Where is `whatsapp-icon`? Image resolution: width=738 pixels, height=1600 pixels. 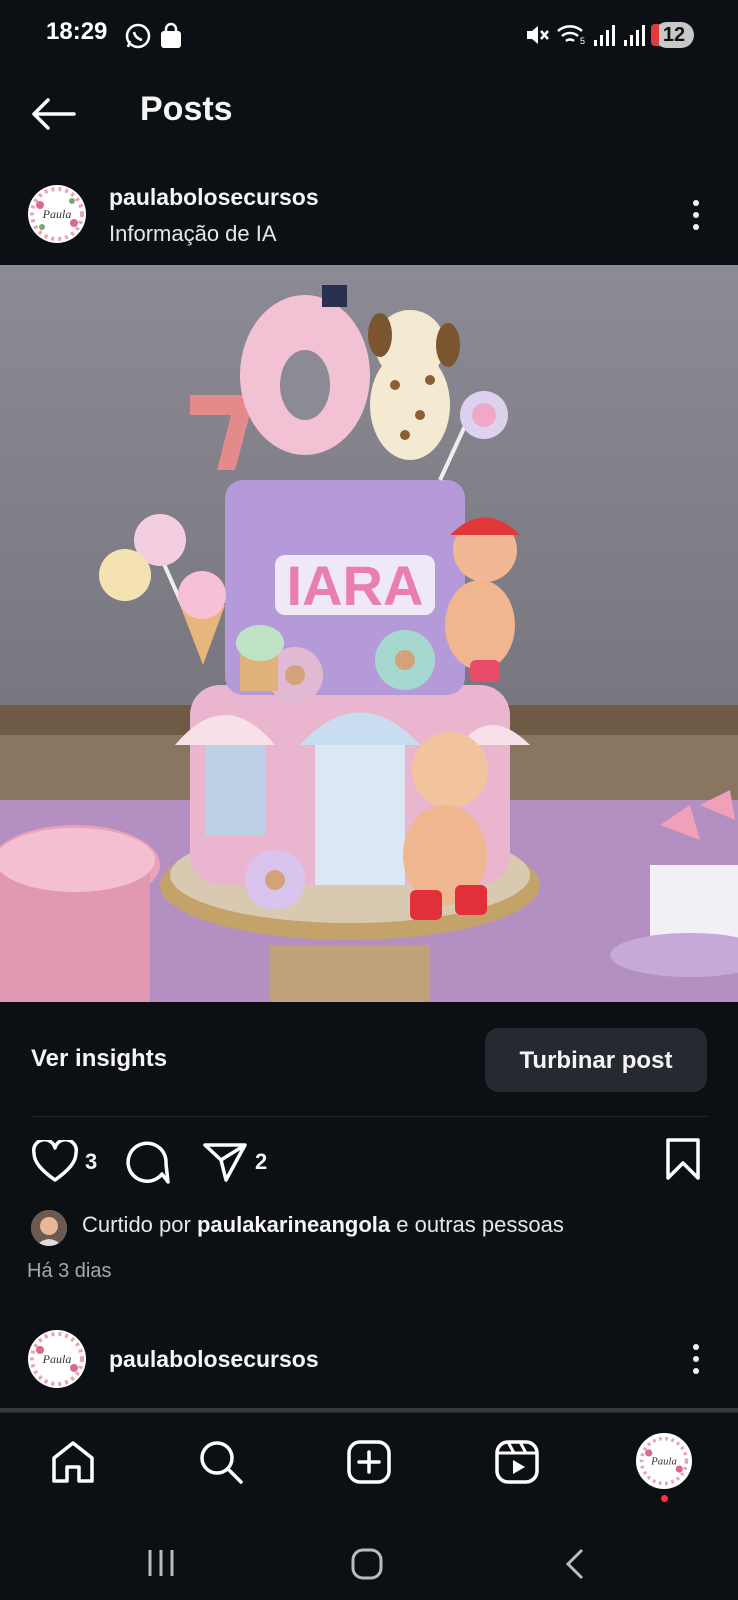
whatsapp-icon is located at coordinates (138, 36).